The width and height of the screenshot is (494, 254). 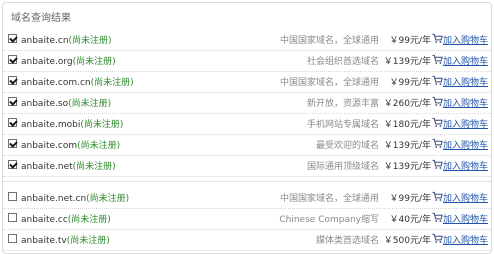 I want to click on domain-price: ￥260元/年, so click(x=407, y=104).